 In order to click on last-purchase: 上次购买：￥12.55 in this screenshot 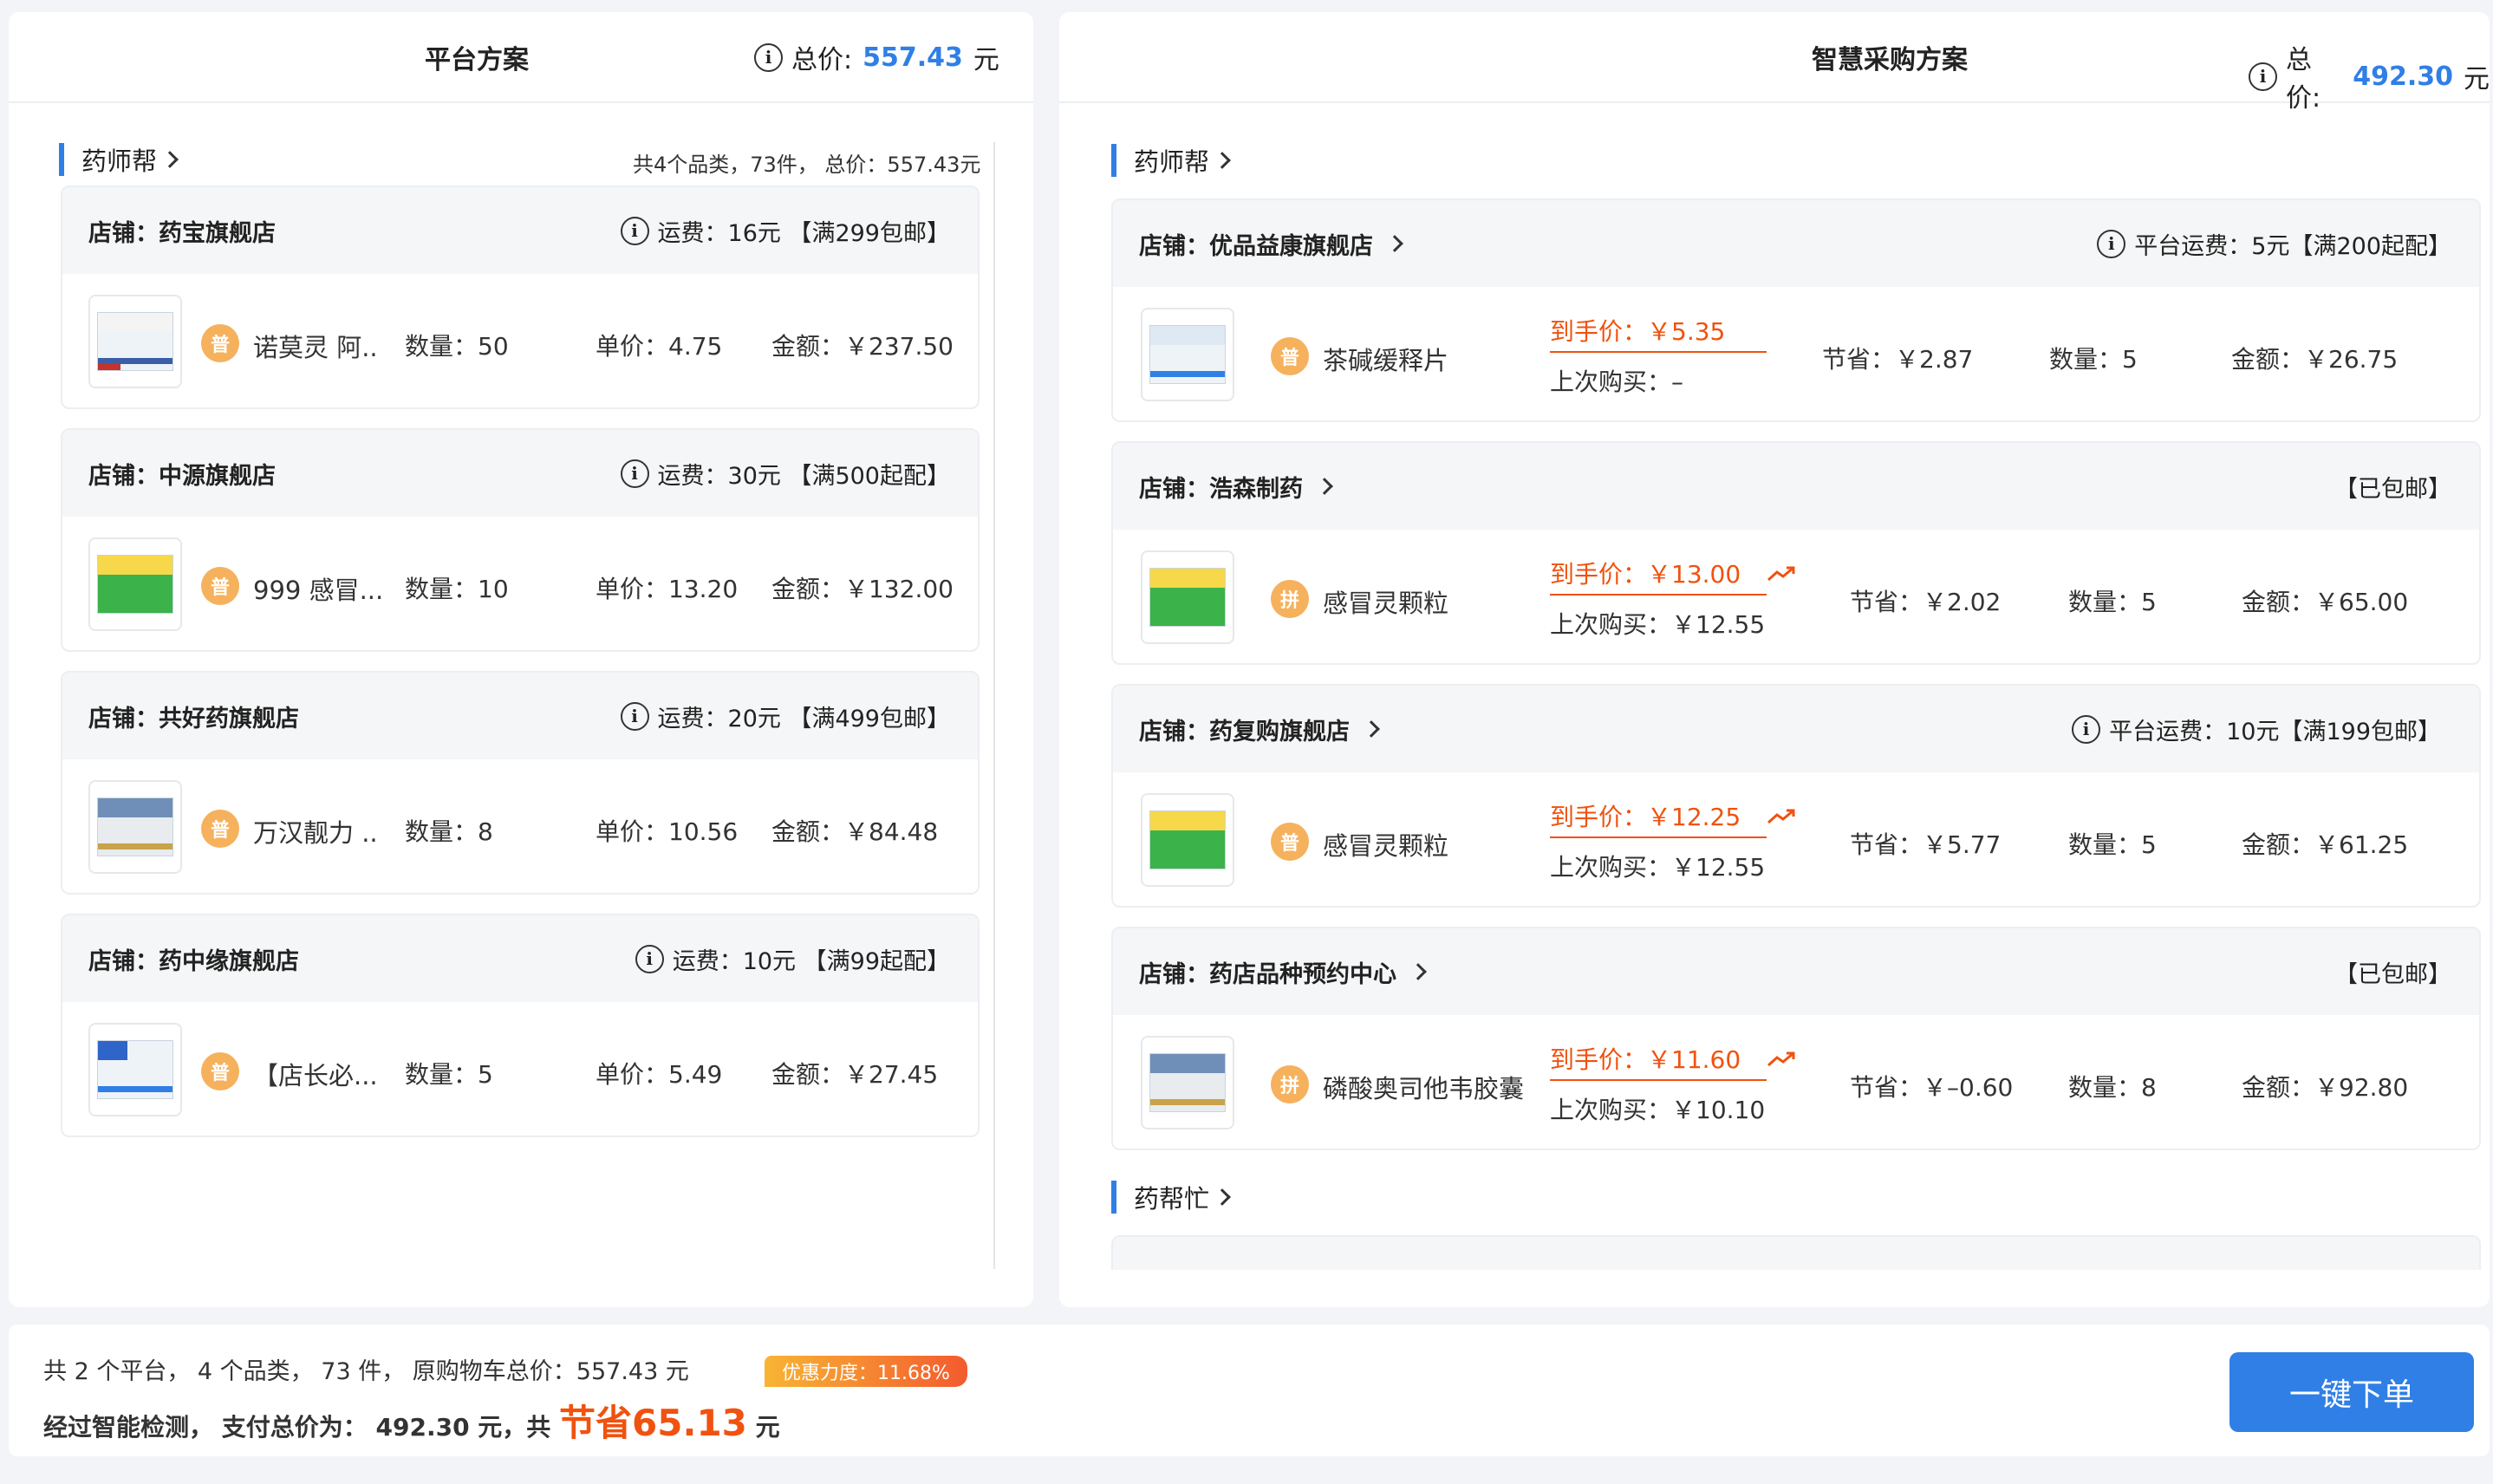, I will do `click(1658, 624)`.